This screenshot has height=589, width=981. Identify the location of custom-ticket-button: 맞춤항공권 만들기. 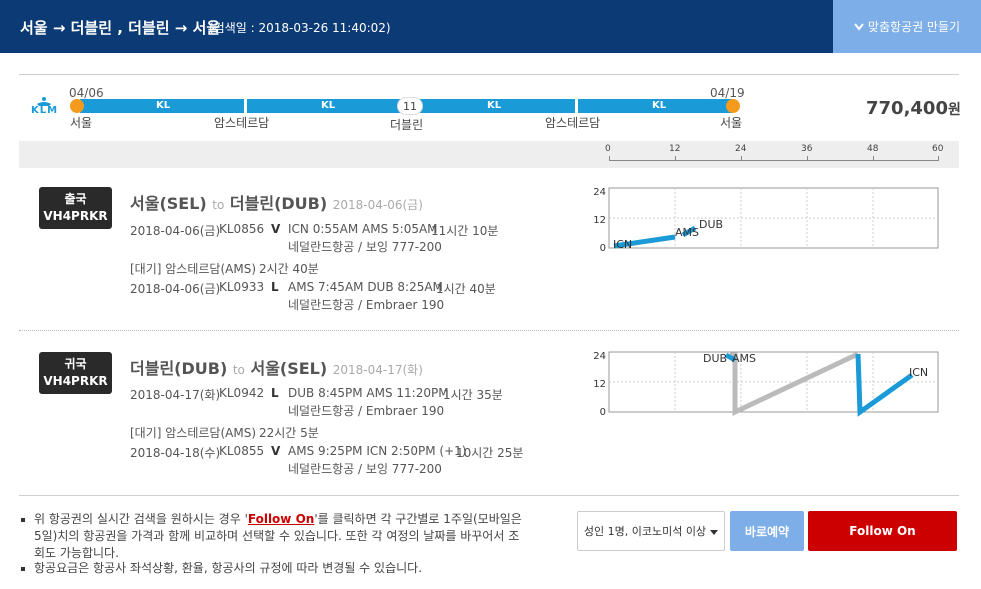
(907, 26).